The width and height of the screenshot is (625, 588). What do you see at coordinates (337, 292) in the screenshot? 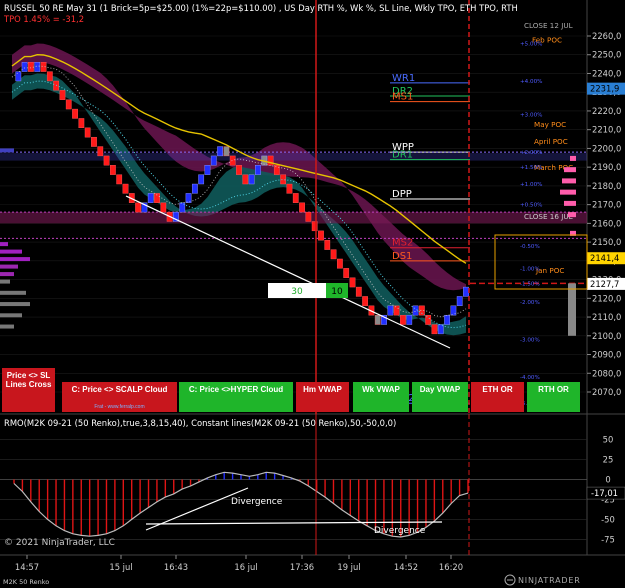
I see `box-right-value: 10` at bounding box center [337, 292].